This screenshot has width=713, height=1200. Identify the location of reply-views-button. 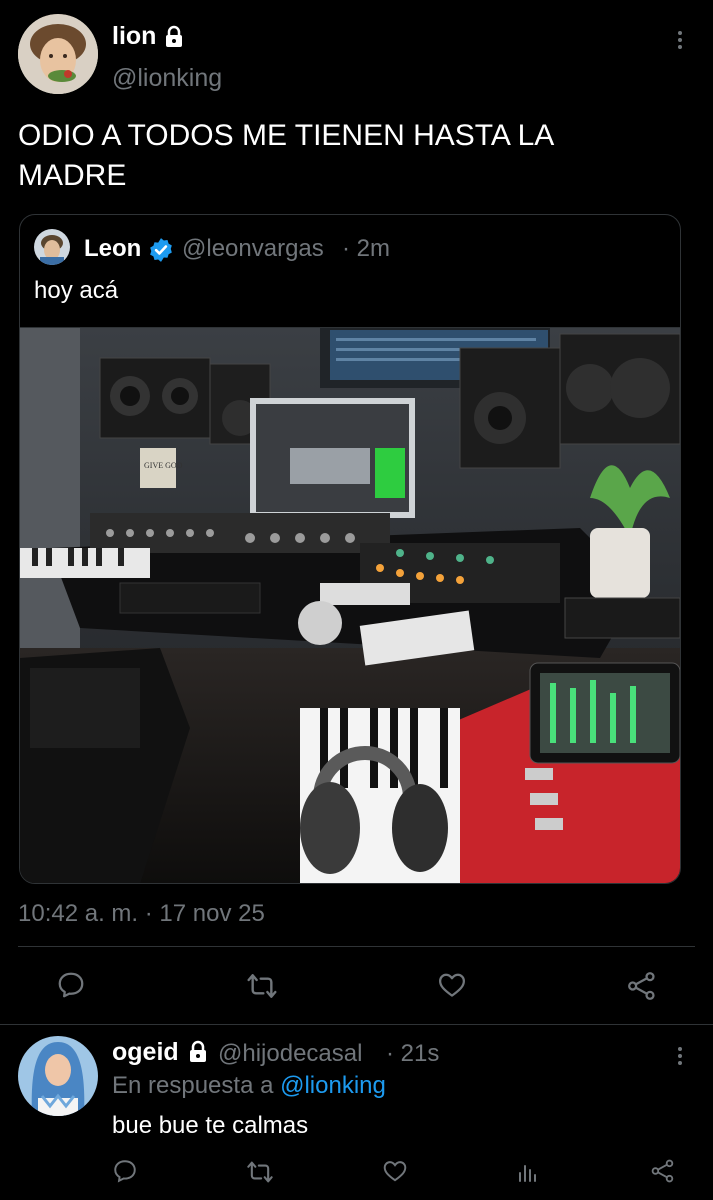
(528, 1172).